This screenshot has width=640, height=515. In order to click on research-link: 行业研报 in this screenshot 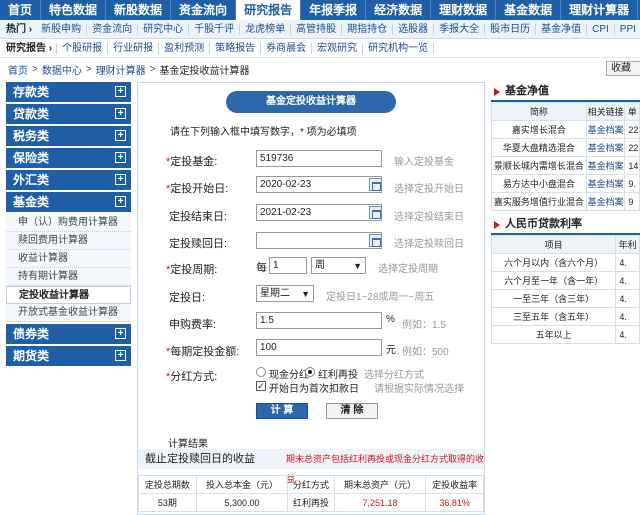, I will do `click(134, 48)`.